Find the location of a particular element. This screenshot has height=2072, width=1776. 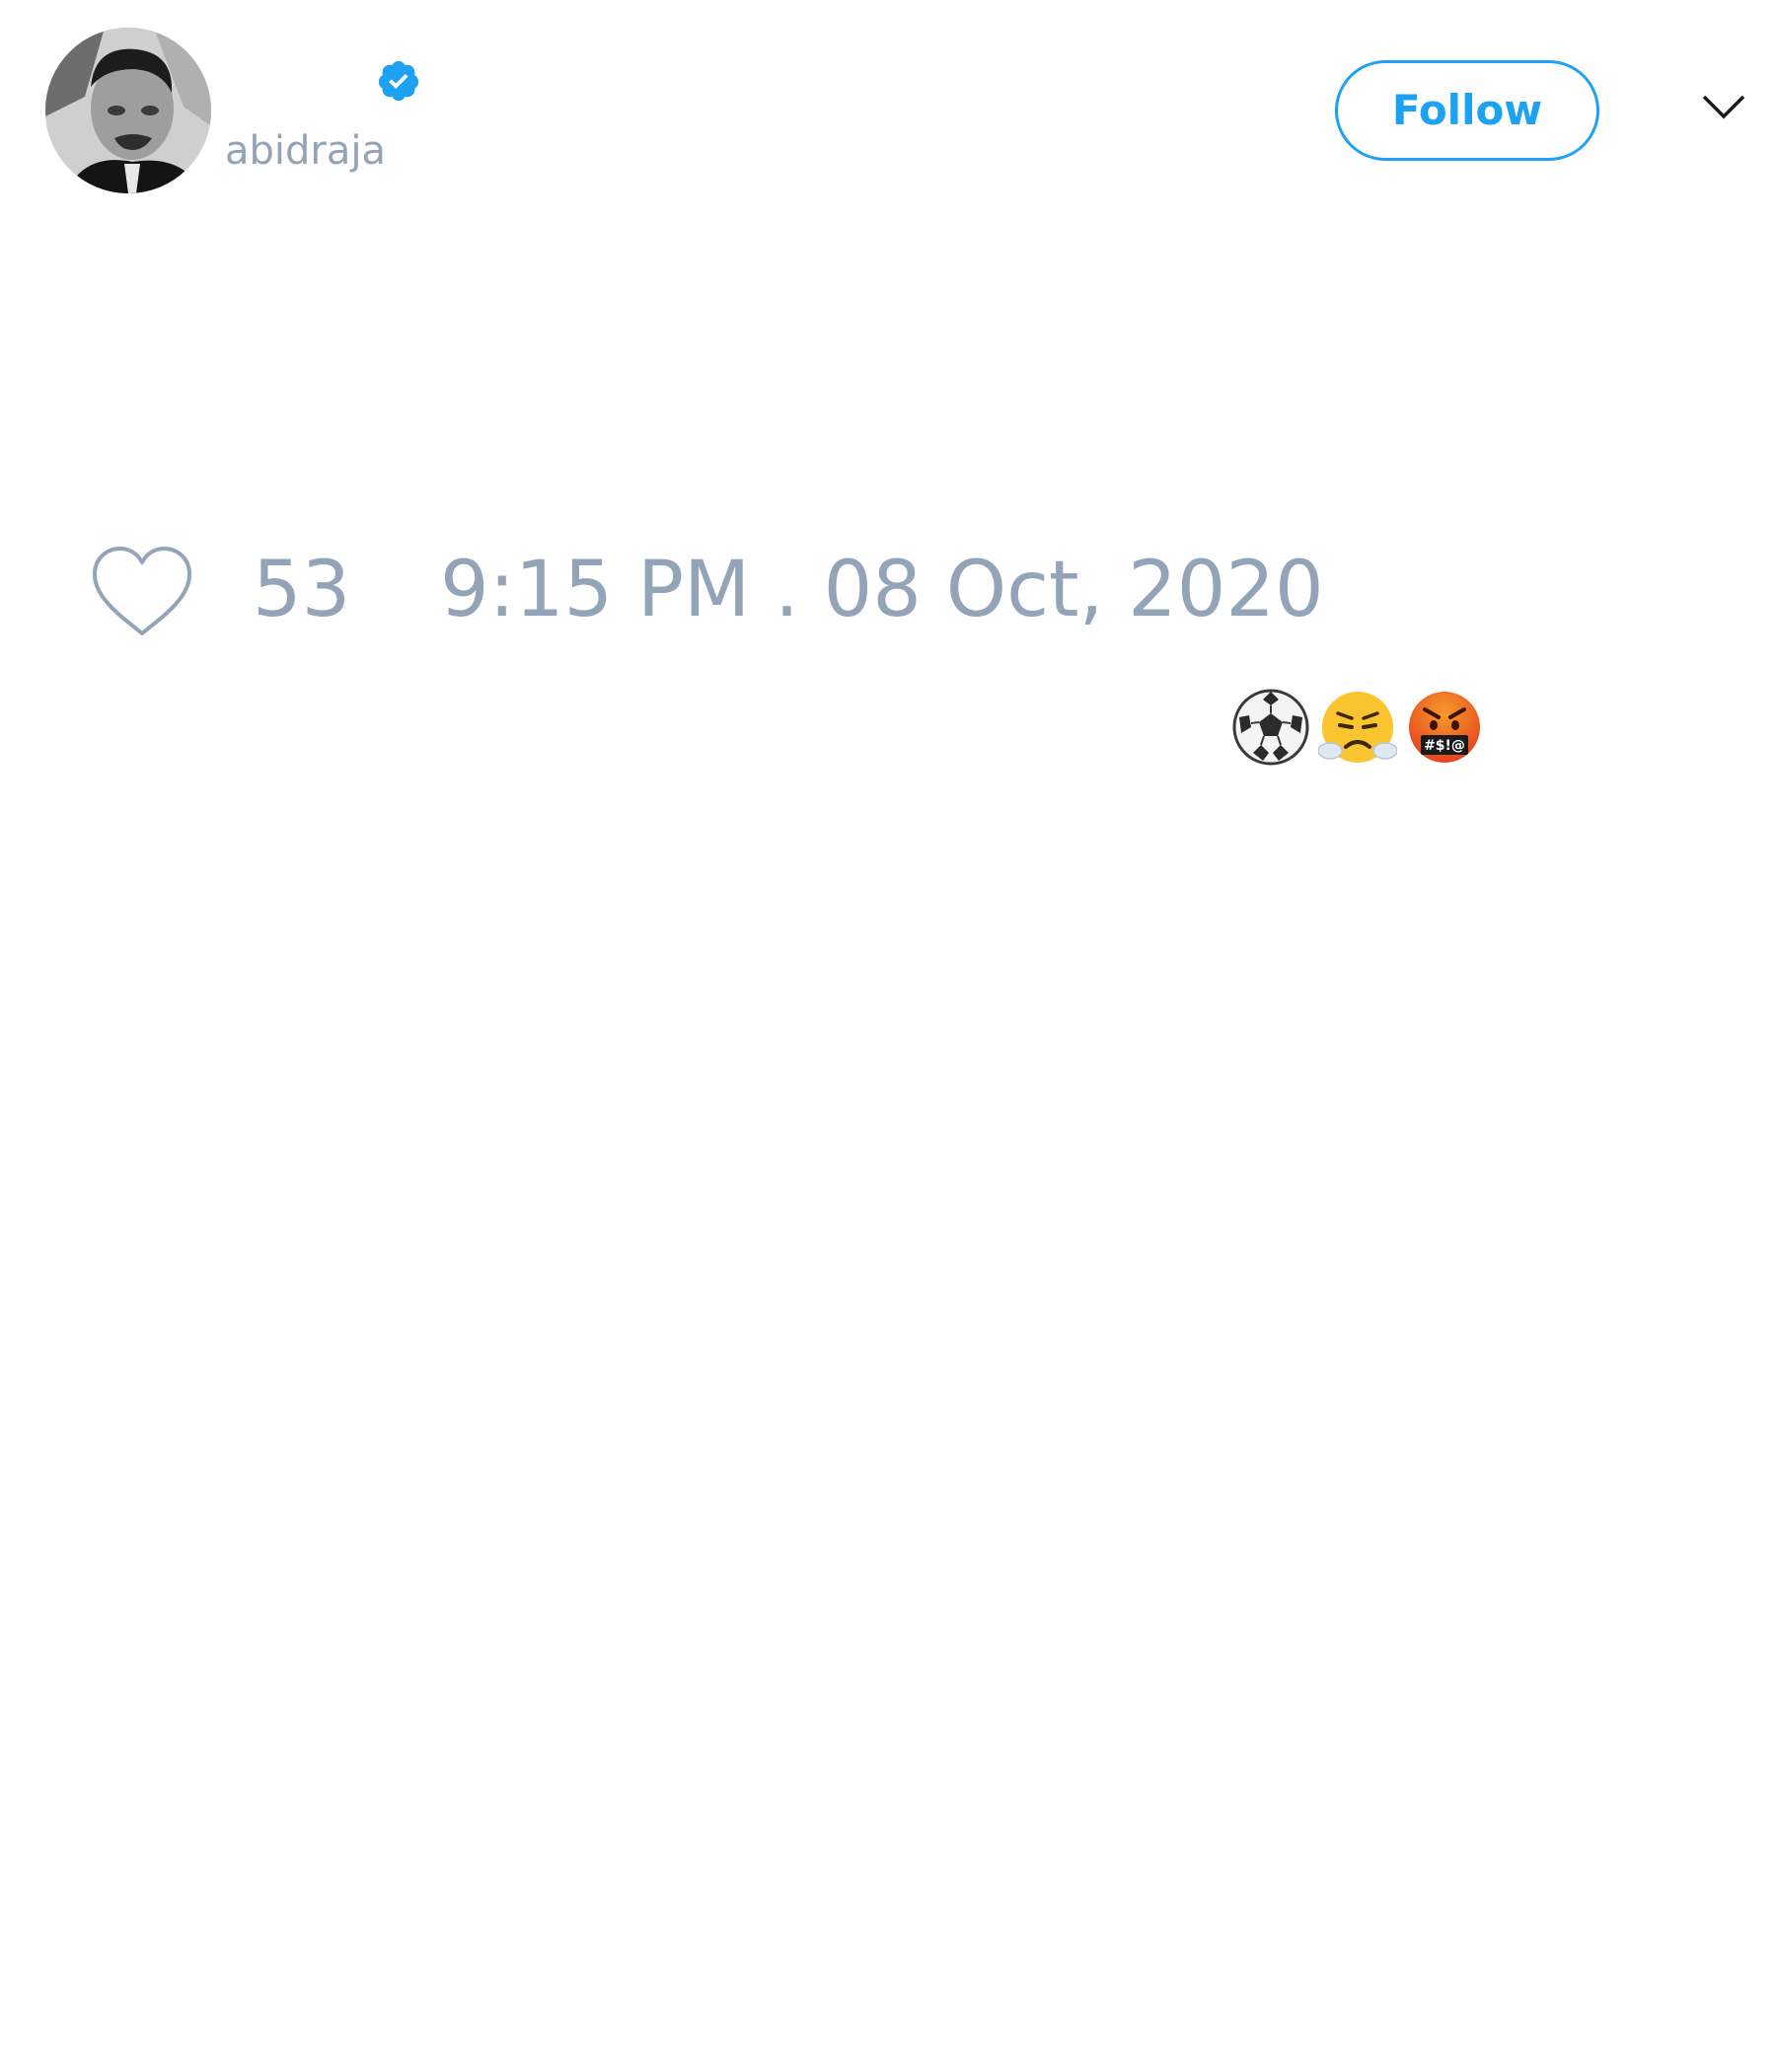

verified-badge-icon is located at coordinates (399, 81).